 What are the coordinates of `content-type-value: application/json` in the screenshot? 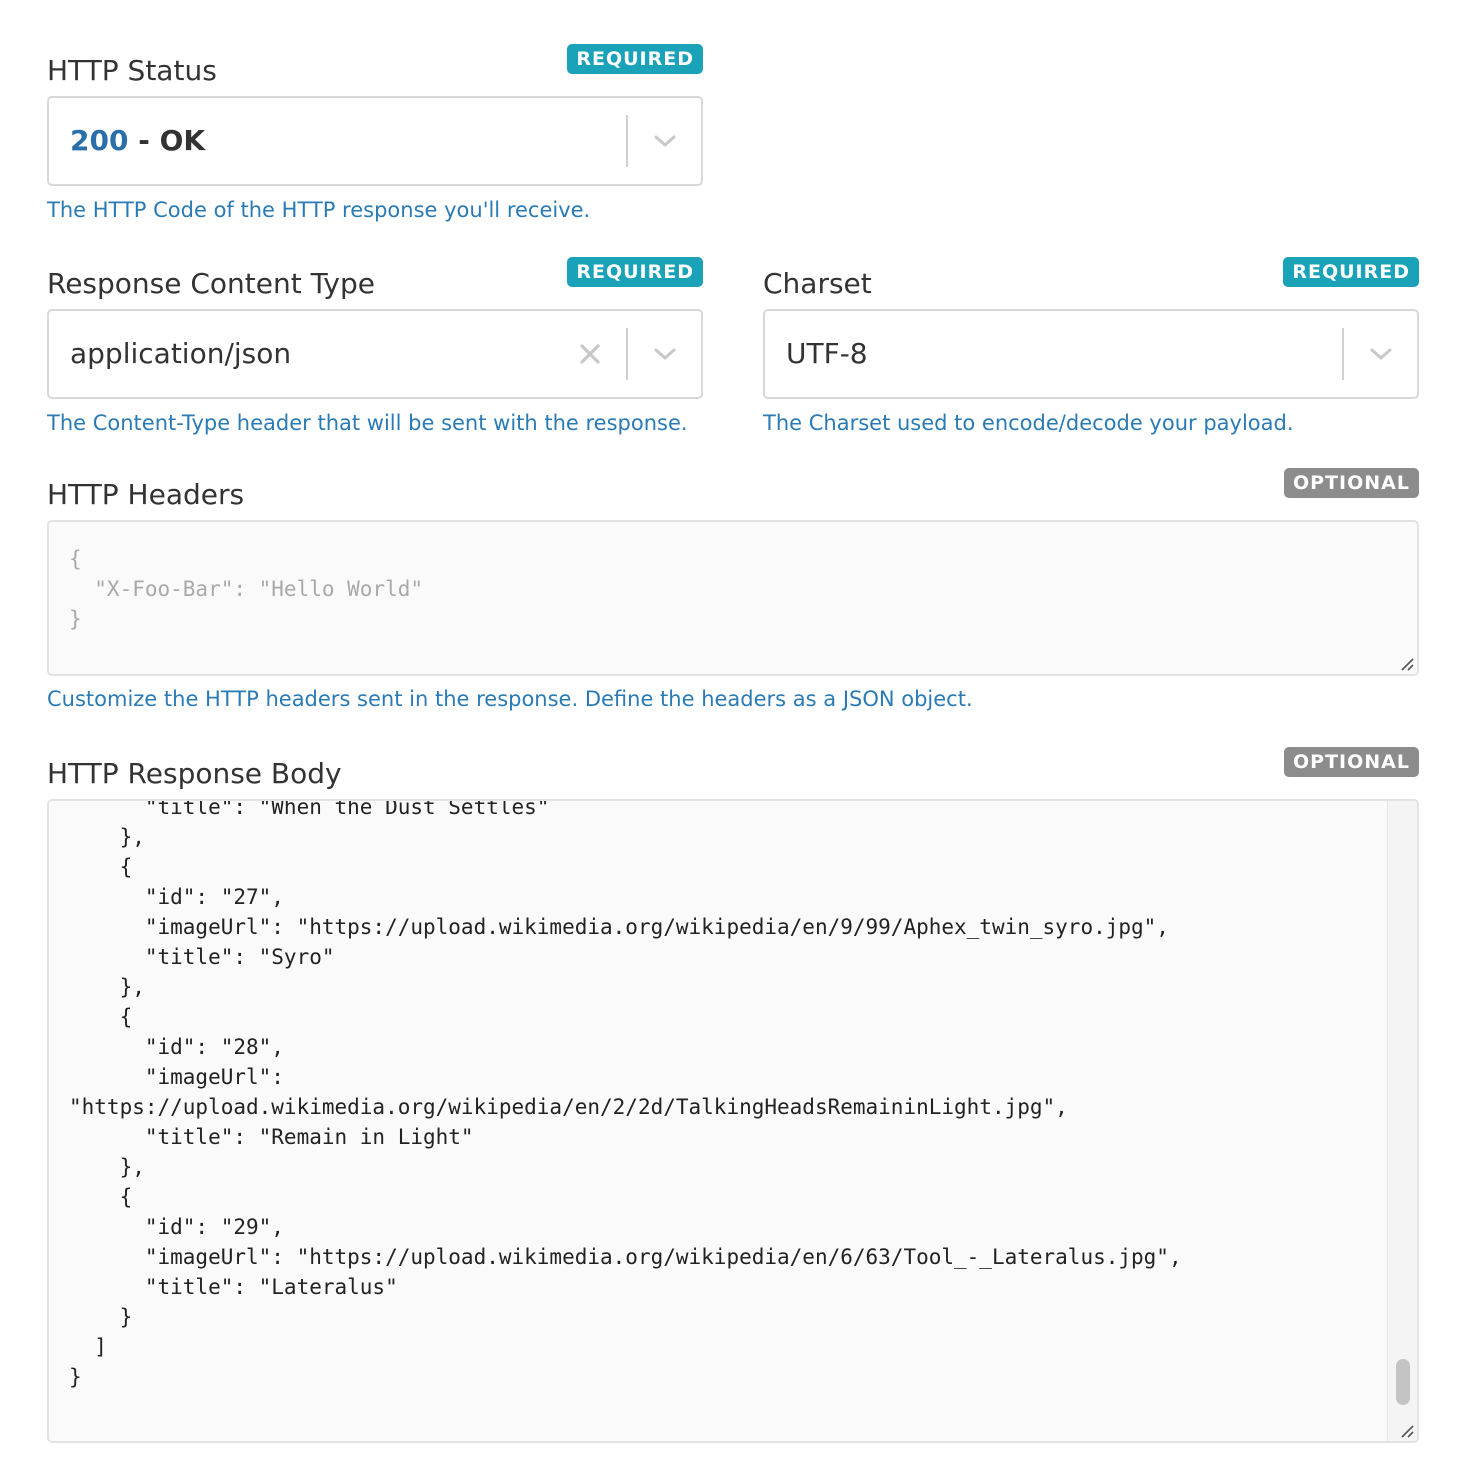 It's located at (181, 353).